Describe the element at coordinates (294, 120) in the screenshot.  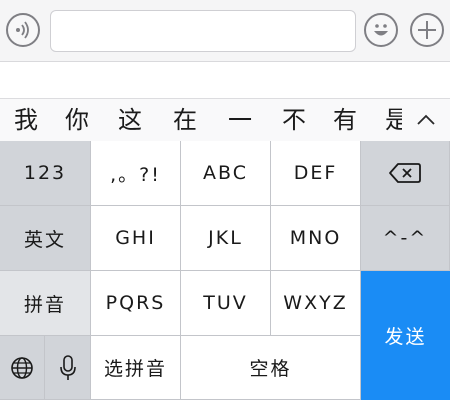
I see `candidate-word: 不` at that location.